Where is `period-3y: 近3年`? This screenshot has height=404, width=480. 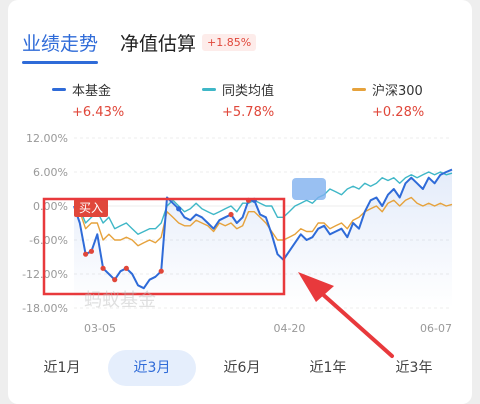 period-3y: 近3年 is located at coordinates (414, 368).